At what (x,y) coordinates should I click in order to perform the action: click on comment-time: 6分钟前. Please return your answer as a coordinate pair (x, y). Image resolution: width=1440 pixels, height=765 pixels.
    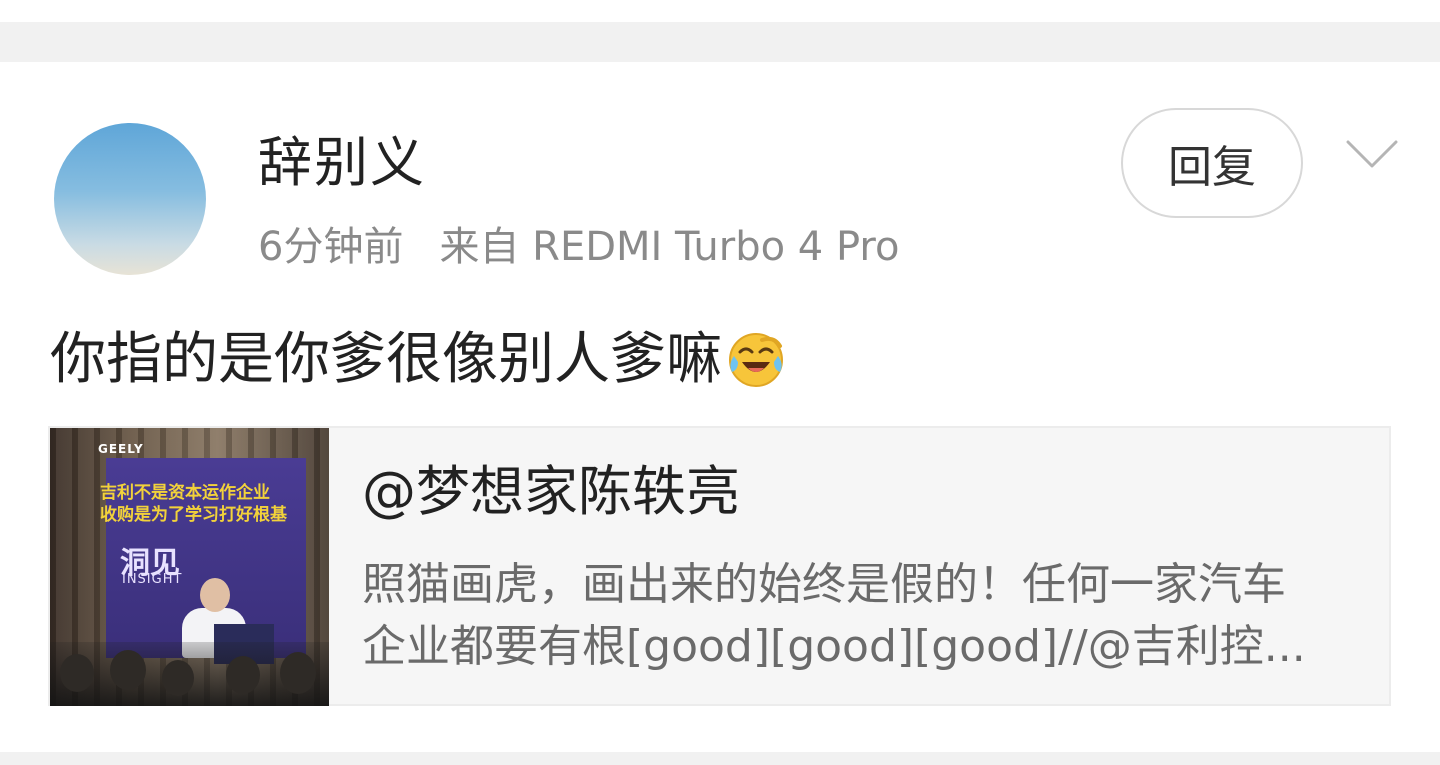
    Looking at the image, I should click on (331, 247).